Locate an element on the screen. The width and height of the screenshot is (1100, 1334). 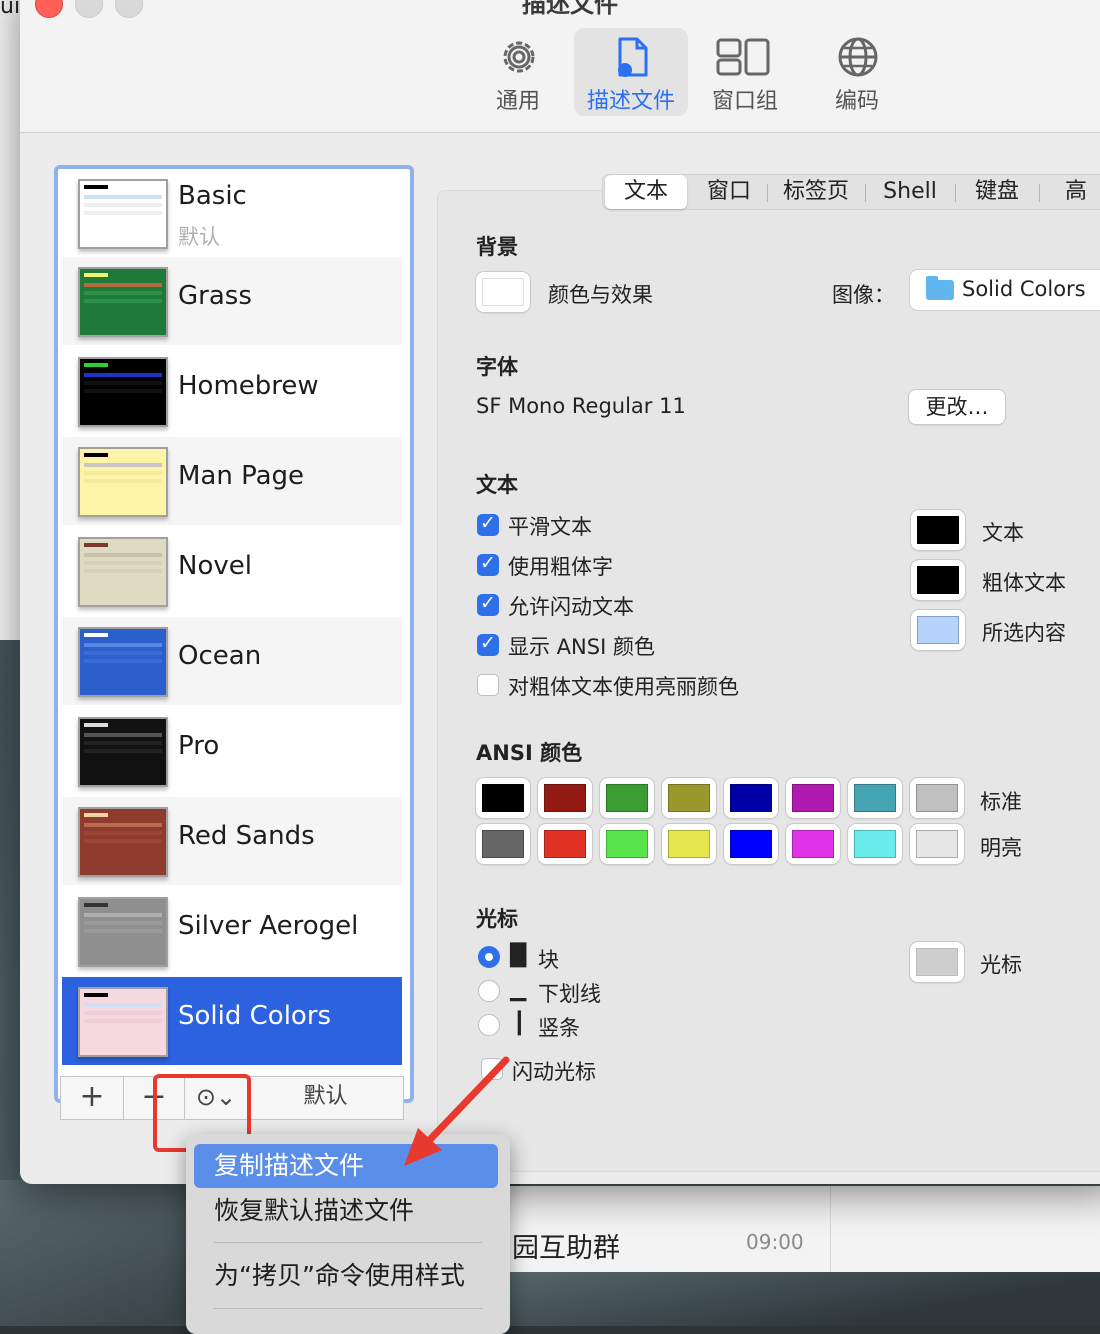
cursor-block-radio is located at coordinates (489, 957).